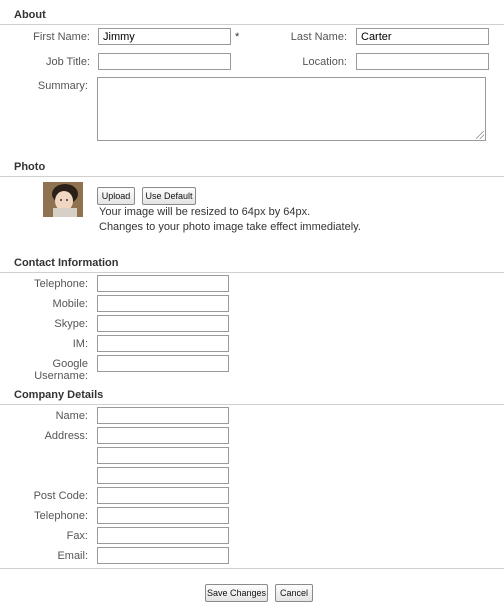 The image size is (504, 616). I want to click on last-name-label: Last Name:, so click(318, 37).